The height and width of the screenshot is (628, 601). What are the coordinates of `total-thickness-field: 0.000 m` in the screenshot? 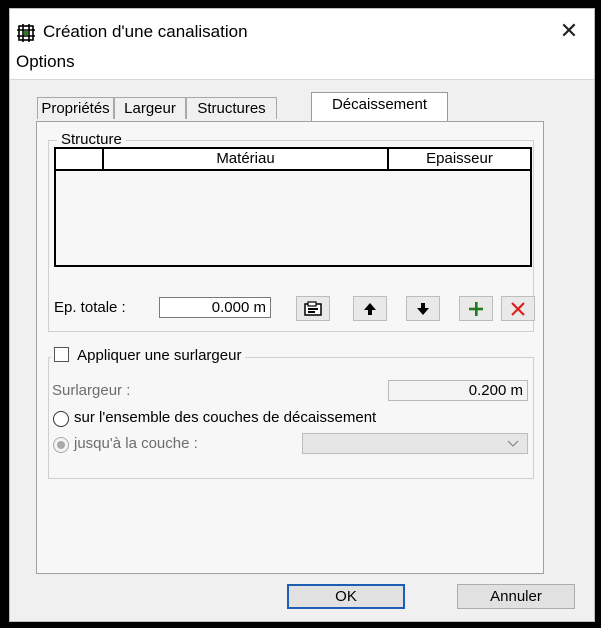 It's located at (215, 307).